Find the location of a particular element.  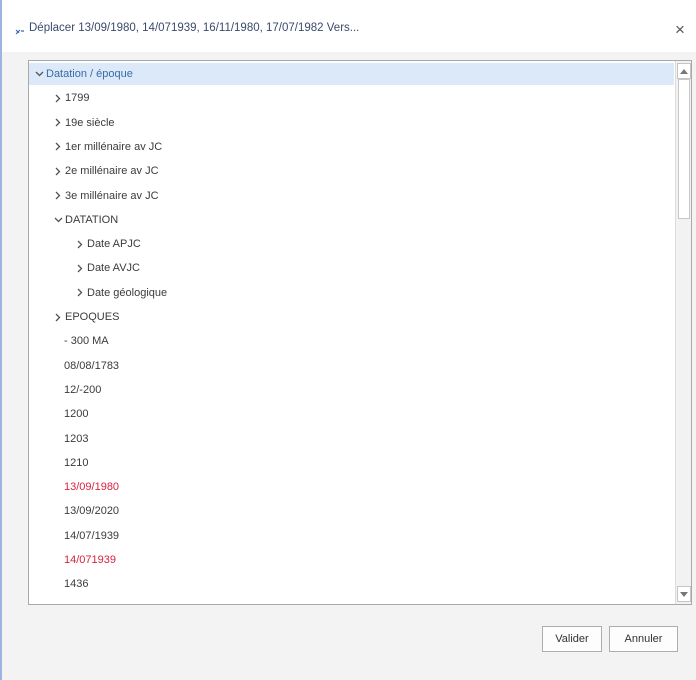

tree-item: 1436 is located at coordinates (349, 584).